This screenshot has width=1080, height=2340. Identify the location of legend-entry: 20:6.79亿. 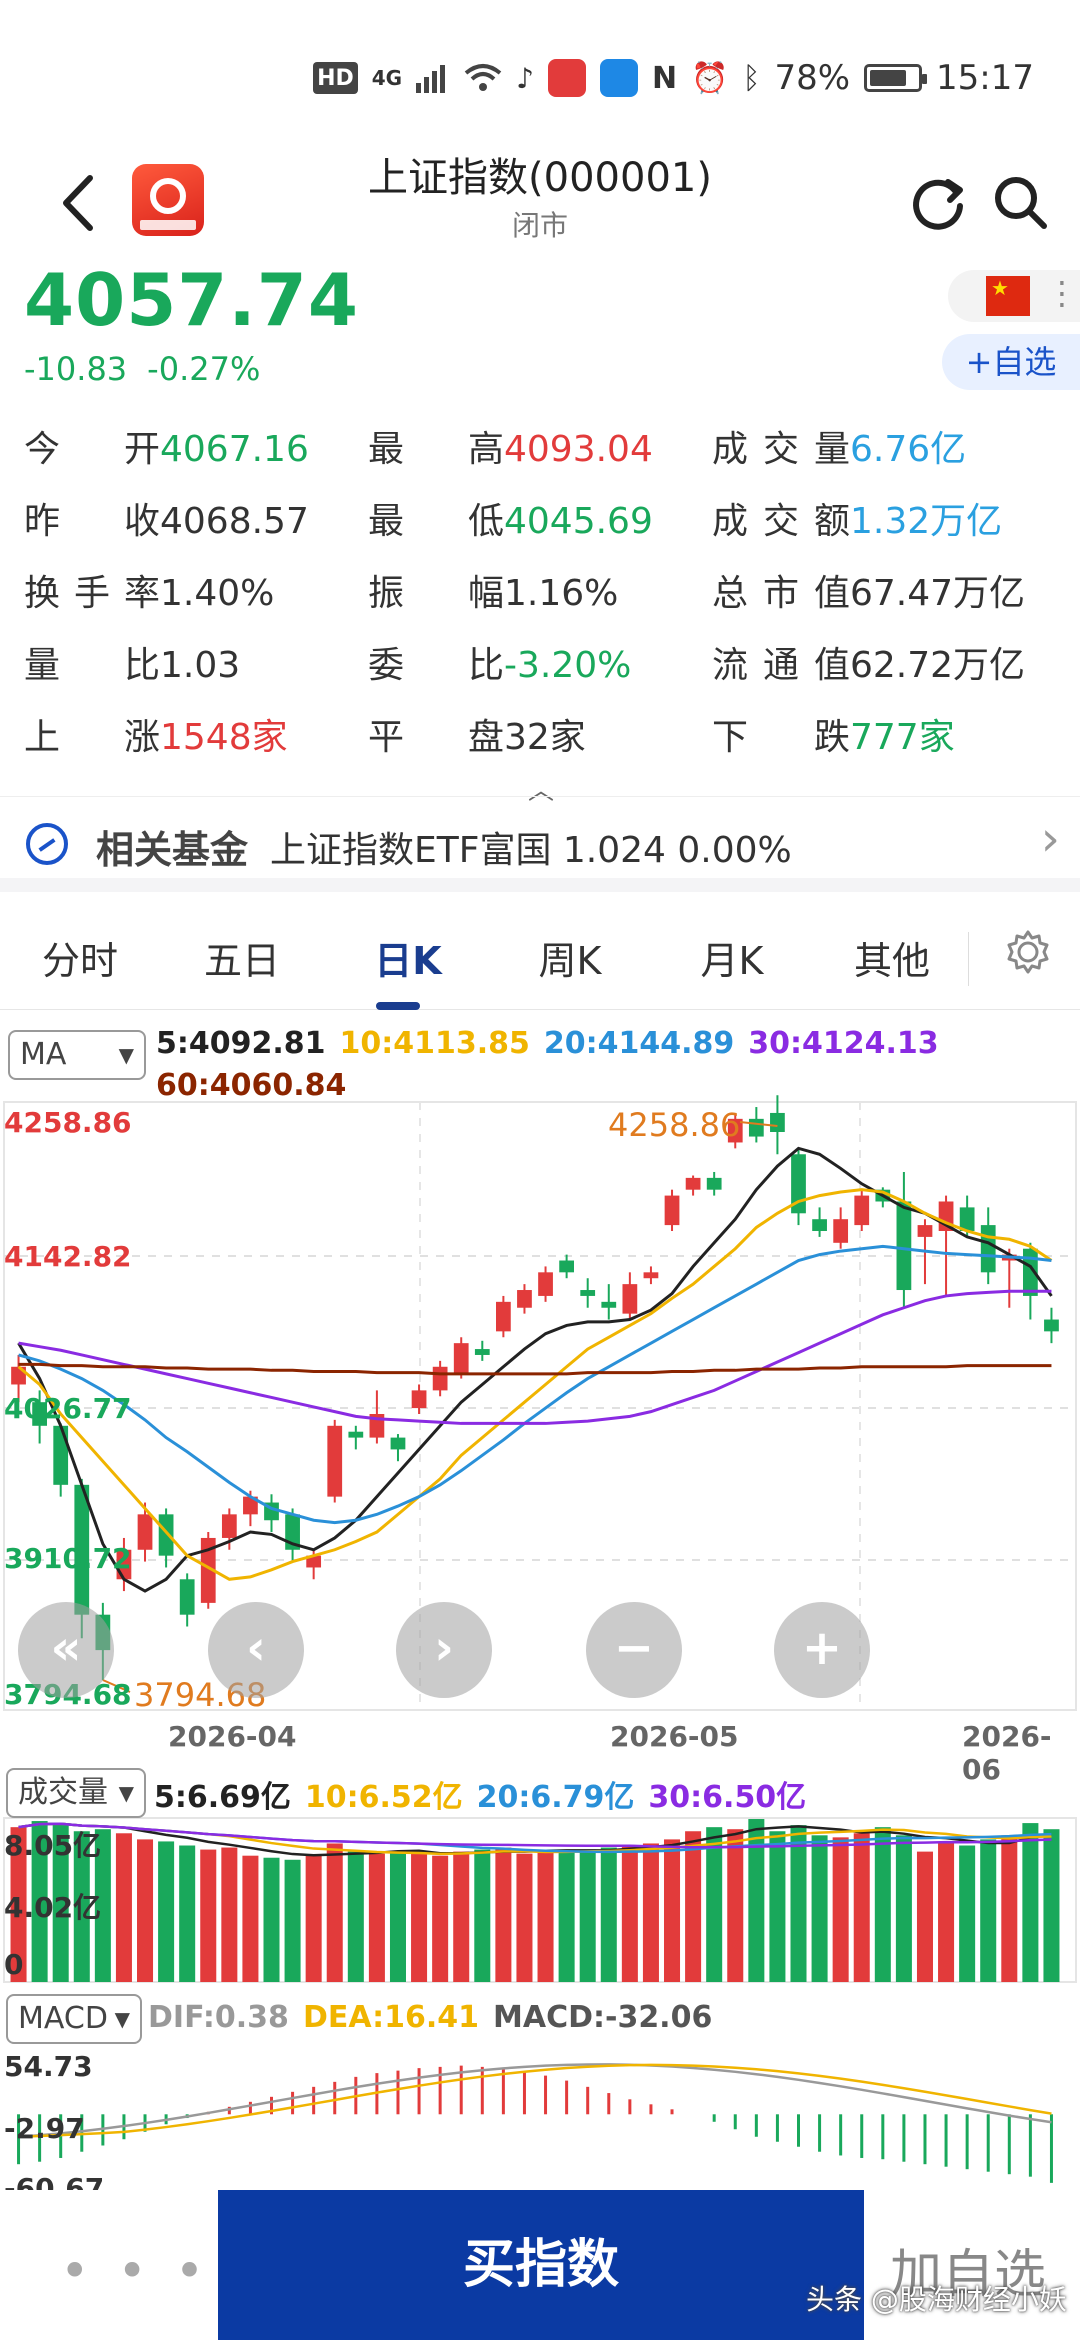
(555, 1797).